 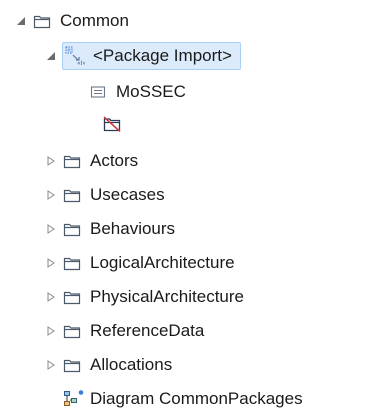 I want to click on tree-node-mossec: MoSSEC, so click(x=138, y=92).